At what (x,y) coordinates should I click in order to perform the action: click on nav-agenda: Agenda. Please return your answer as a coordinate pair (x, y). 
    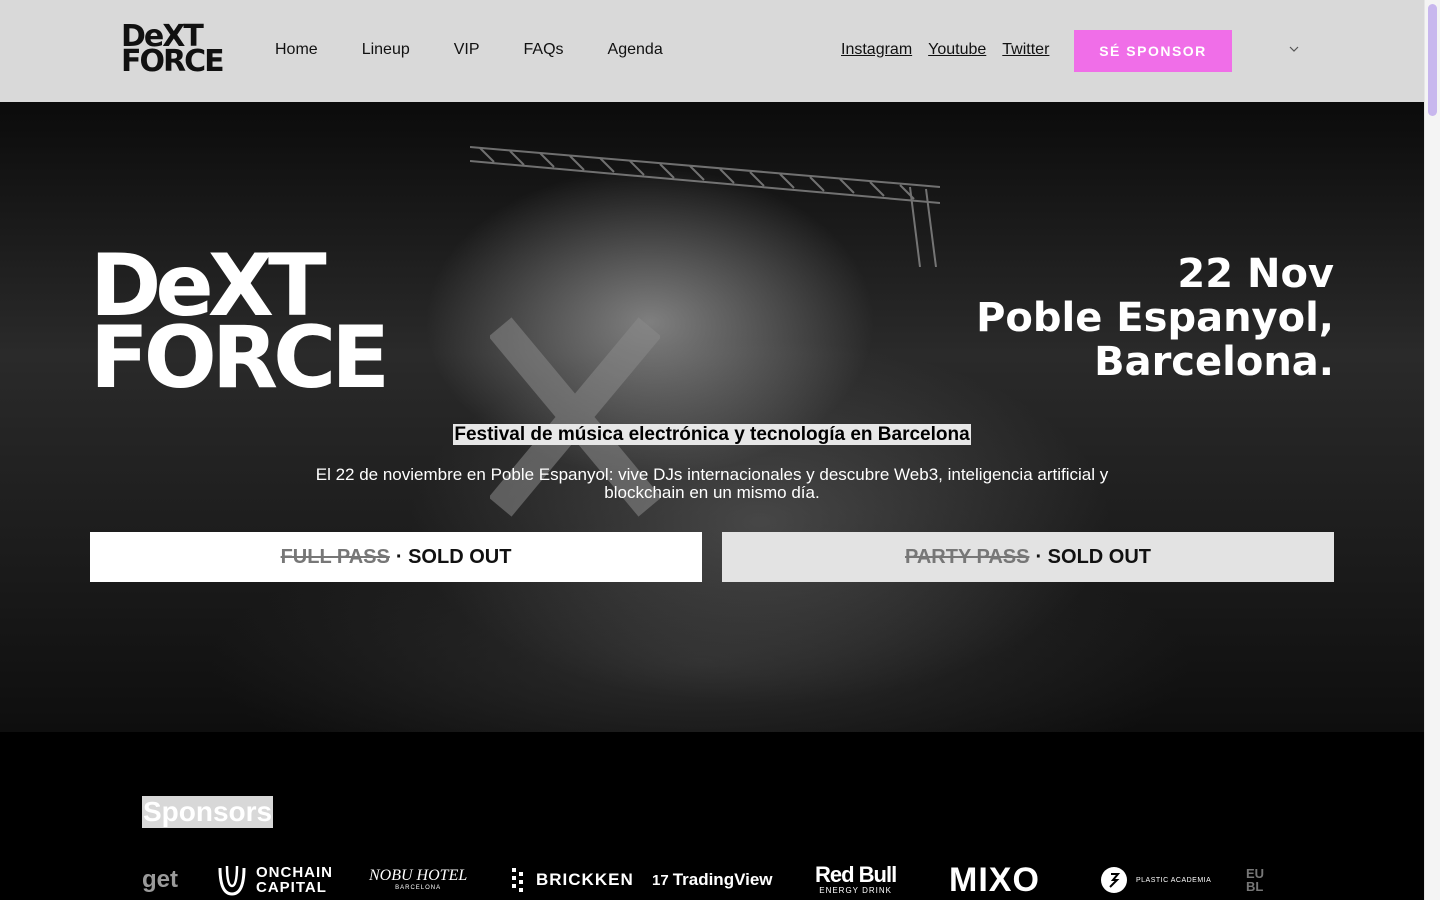
    Looking at the image, I should click on (635, 50).